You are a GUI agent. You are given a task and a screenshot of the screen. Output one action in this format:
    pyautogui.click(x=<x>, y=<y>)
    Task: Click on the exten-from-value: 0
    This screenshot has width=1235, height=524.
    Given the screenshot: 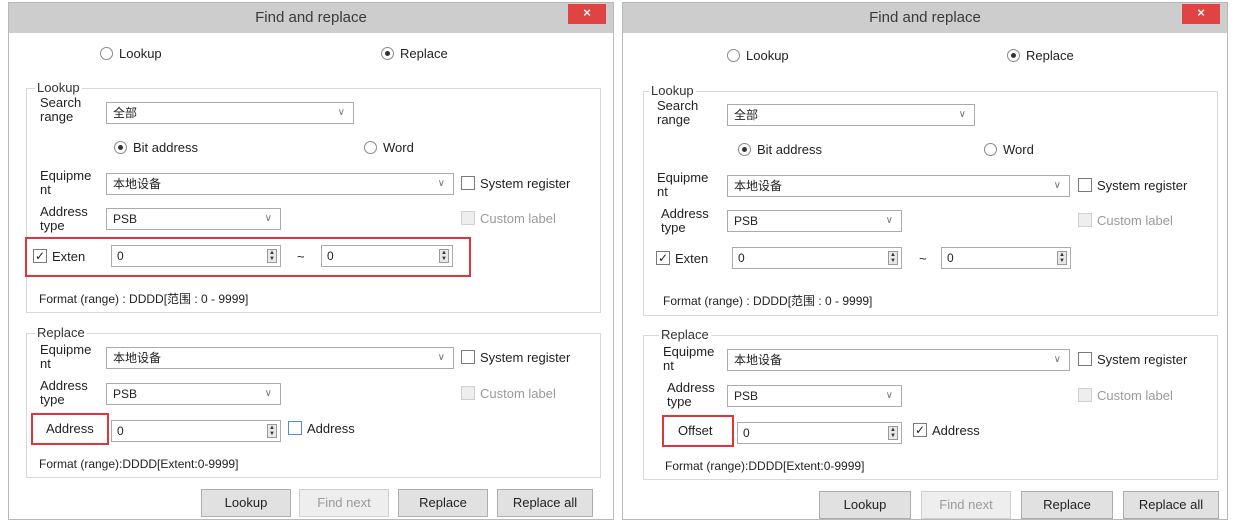 What is the action you would take?
    pyautogui.click(x=120, y=256)
    